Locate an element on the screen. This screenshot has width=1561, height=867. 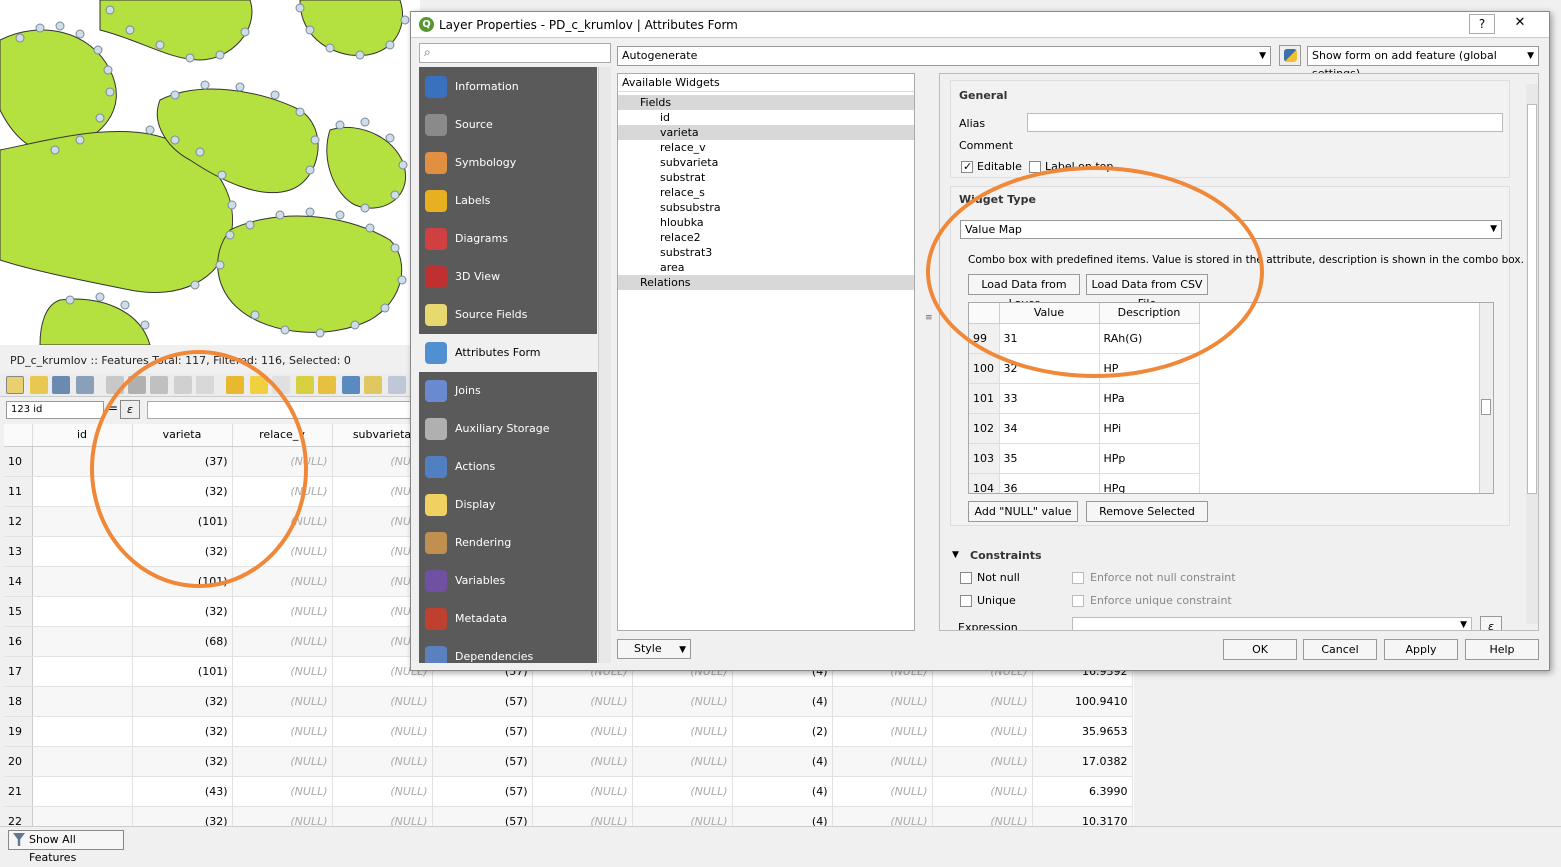
constraint-expression-button: ε is located at coordinates (1491, 623).